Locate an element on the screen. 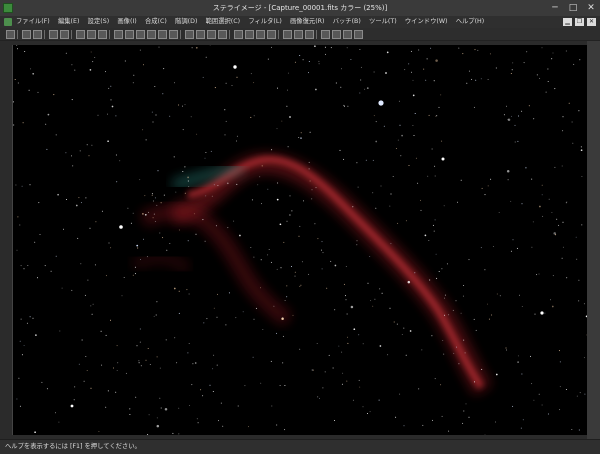  print-icon is located at coordinates (37, 34).